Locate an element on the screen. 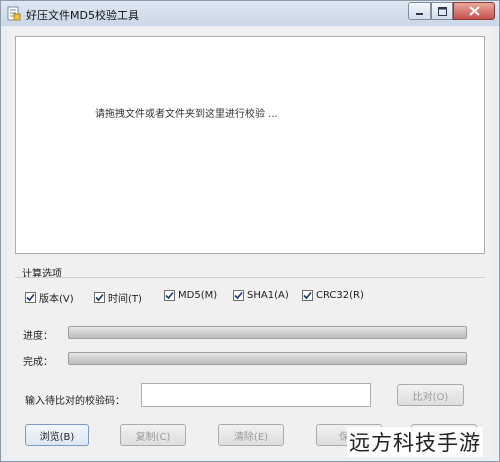  option-sha1: SHA1(A) is located at coordinates (261, 295).